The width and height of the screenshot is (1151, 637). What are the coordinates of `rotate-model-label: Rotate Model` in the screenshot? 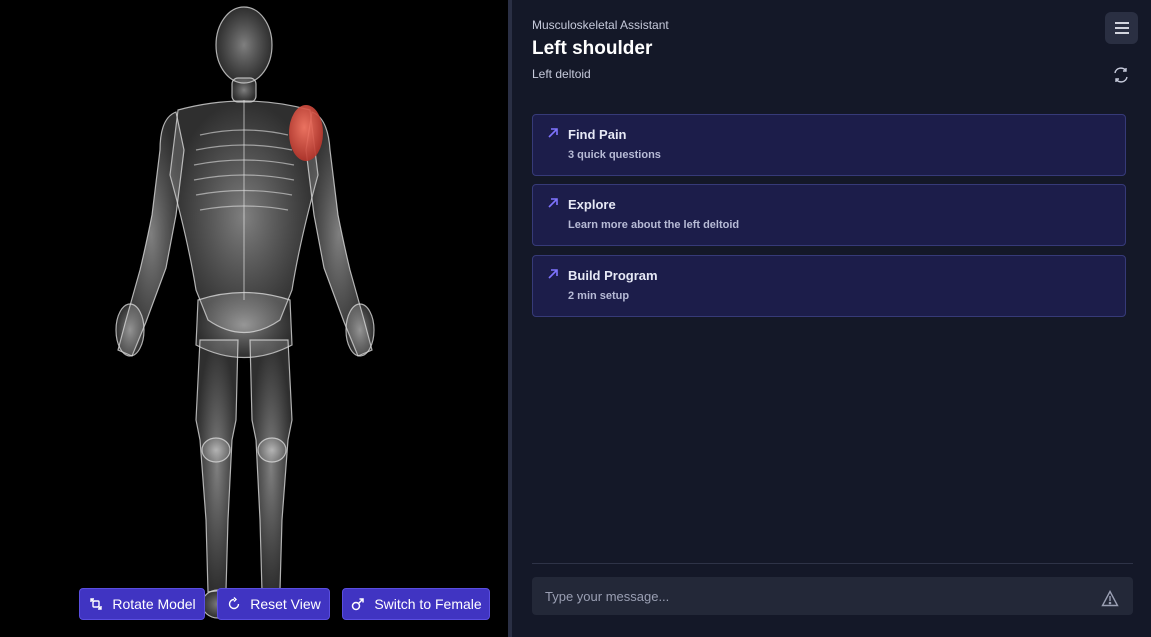 It's located at (154, 604).